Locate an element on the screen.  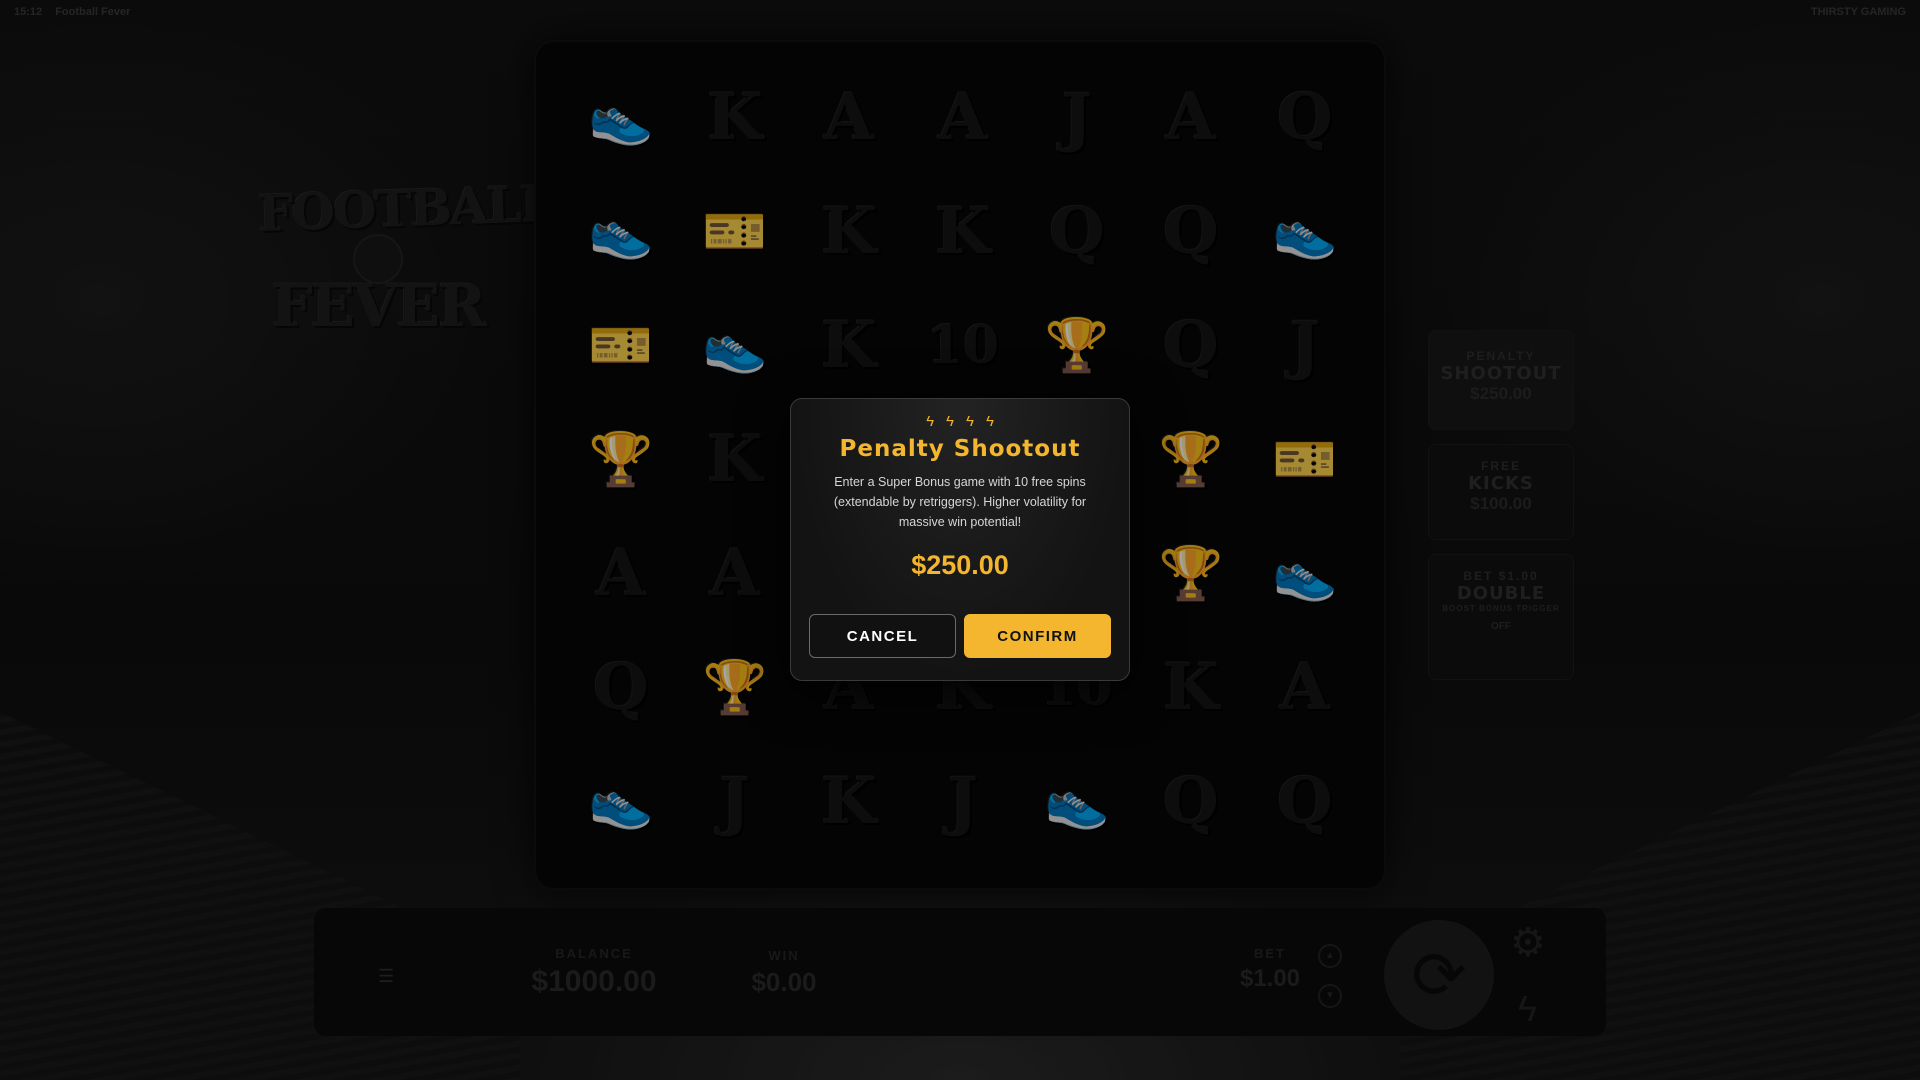
modal-price: $250.00 is located at coordinates (960, 565).